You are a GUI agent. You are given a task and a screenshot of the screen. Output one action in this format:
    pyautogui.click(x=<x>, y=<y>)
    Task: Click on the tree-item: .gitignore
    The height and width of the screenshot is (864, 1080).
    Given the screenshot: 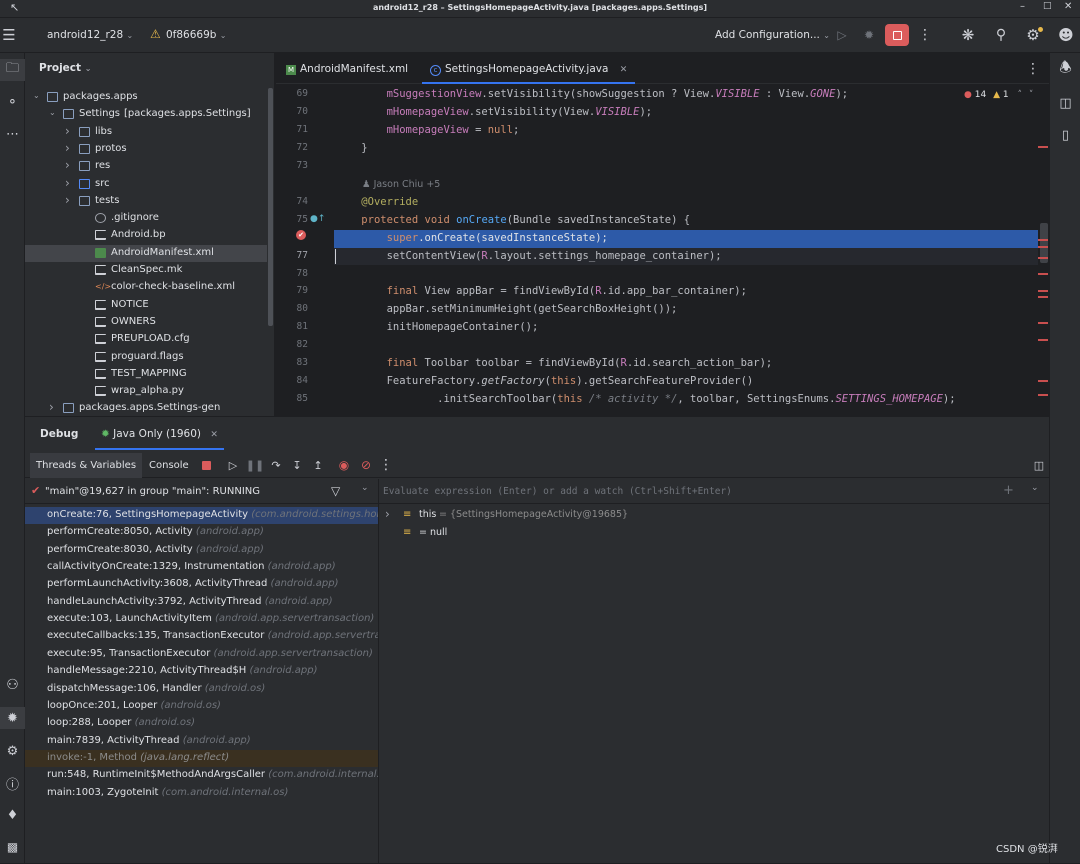 What is the action you would take?
    pyautogui.click(x=146, y=218)
    